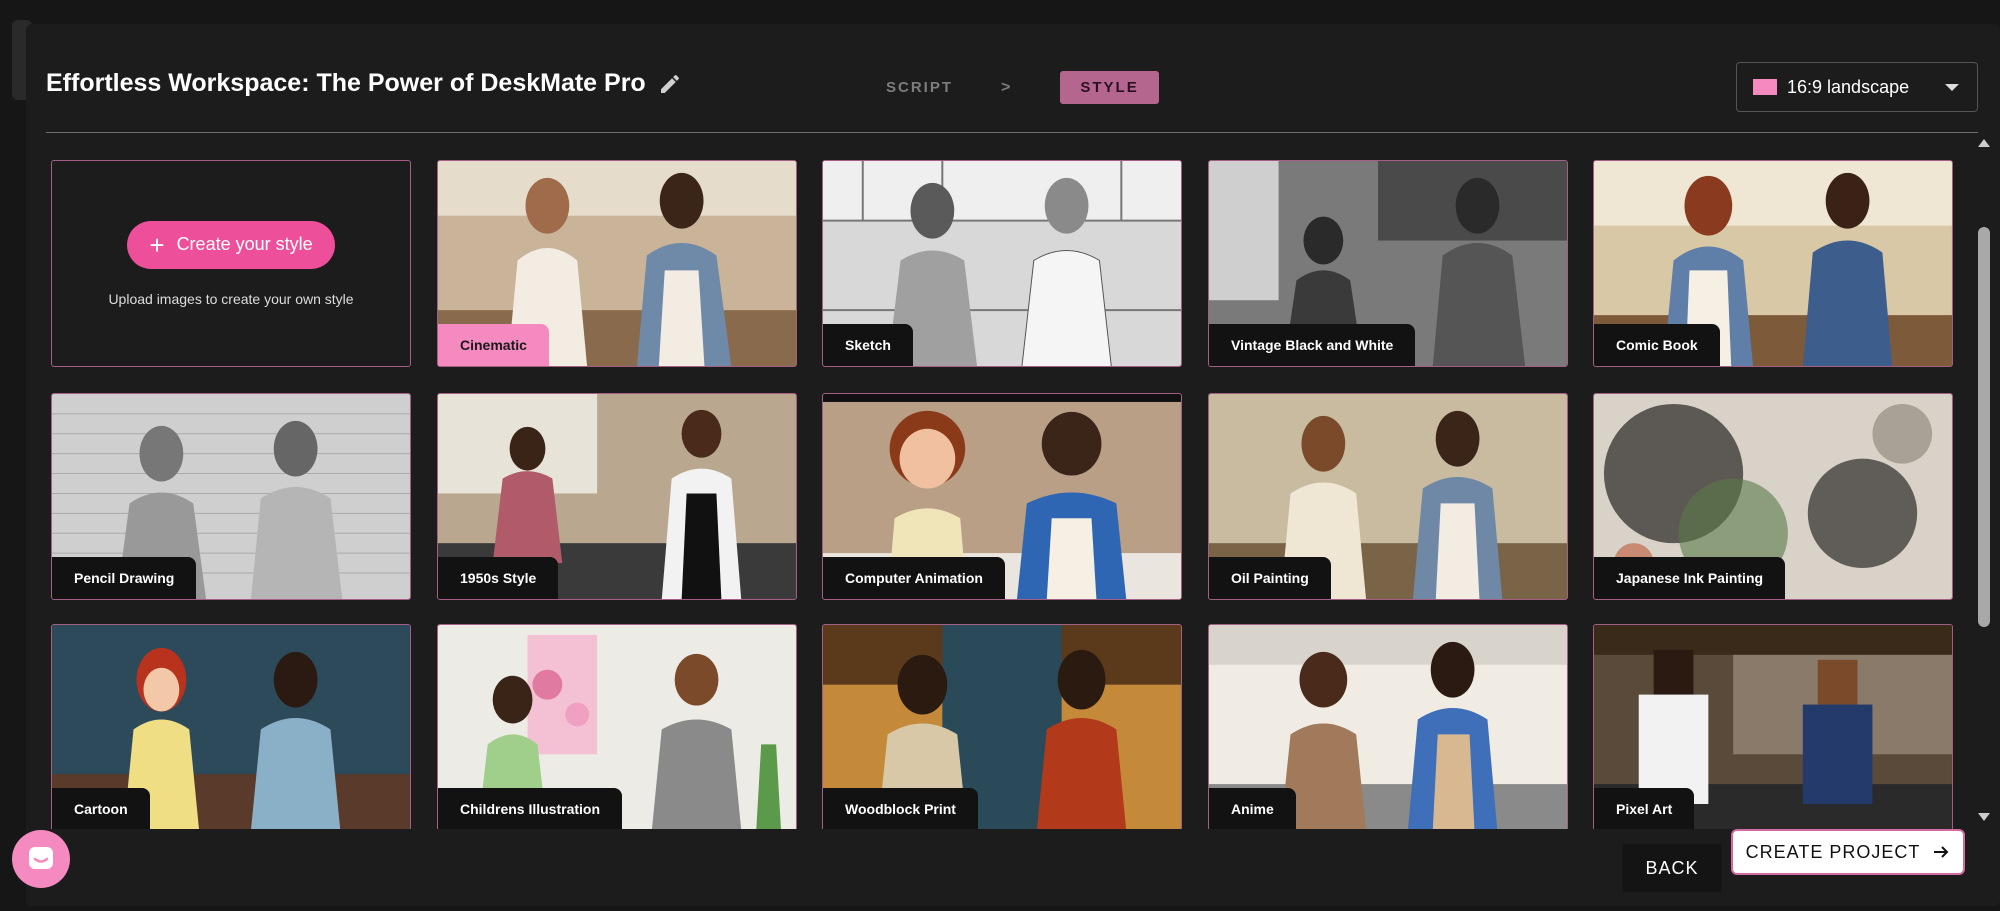  Describe the element at coordinates (1984, 143) in the screenshot. I see `scroll-up-icon` at that location.